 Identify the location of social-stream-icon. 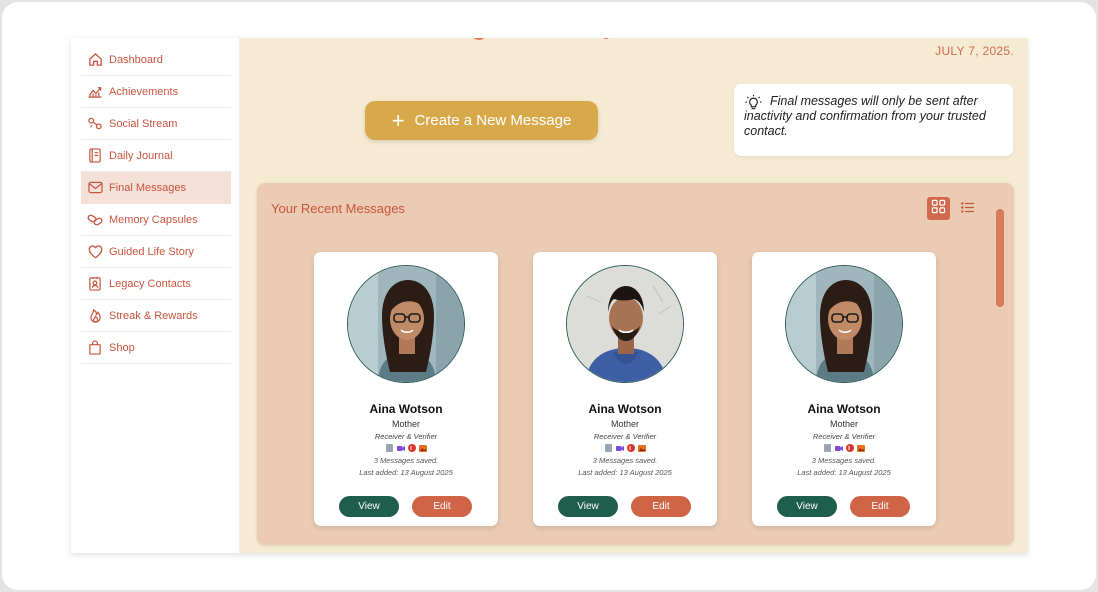
(95, 124).